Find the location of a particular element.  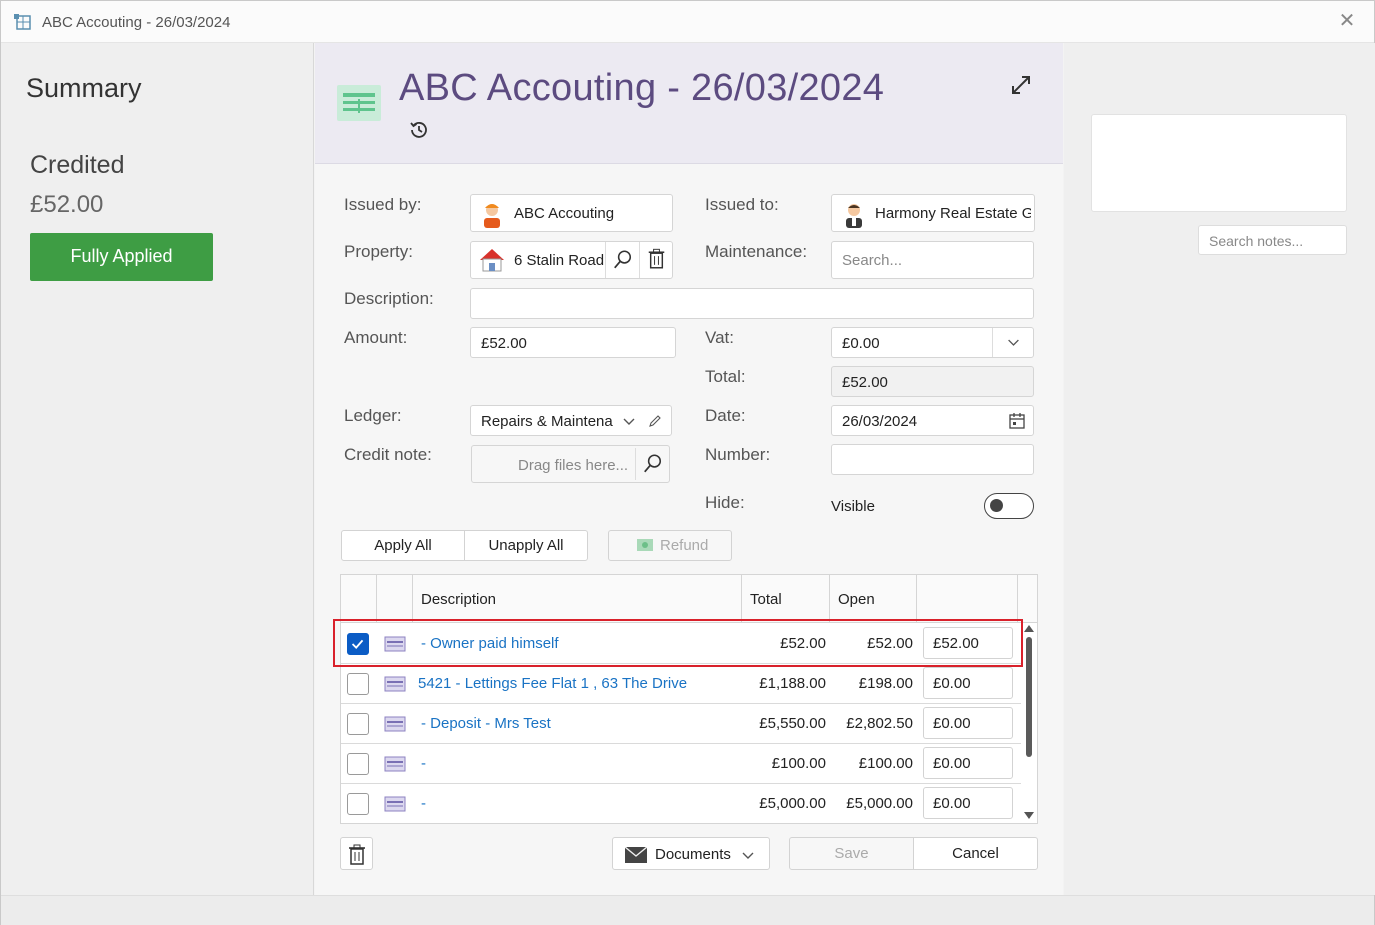

maintenance-label: Maintenance: is located at coordinates (756, 251).